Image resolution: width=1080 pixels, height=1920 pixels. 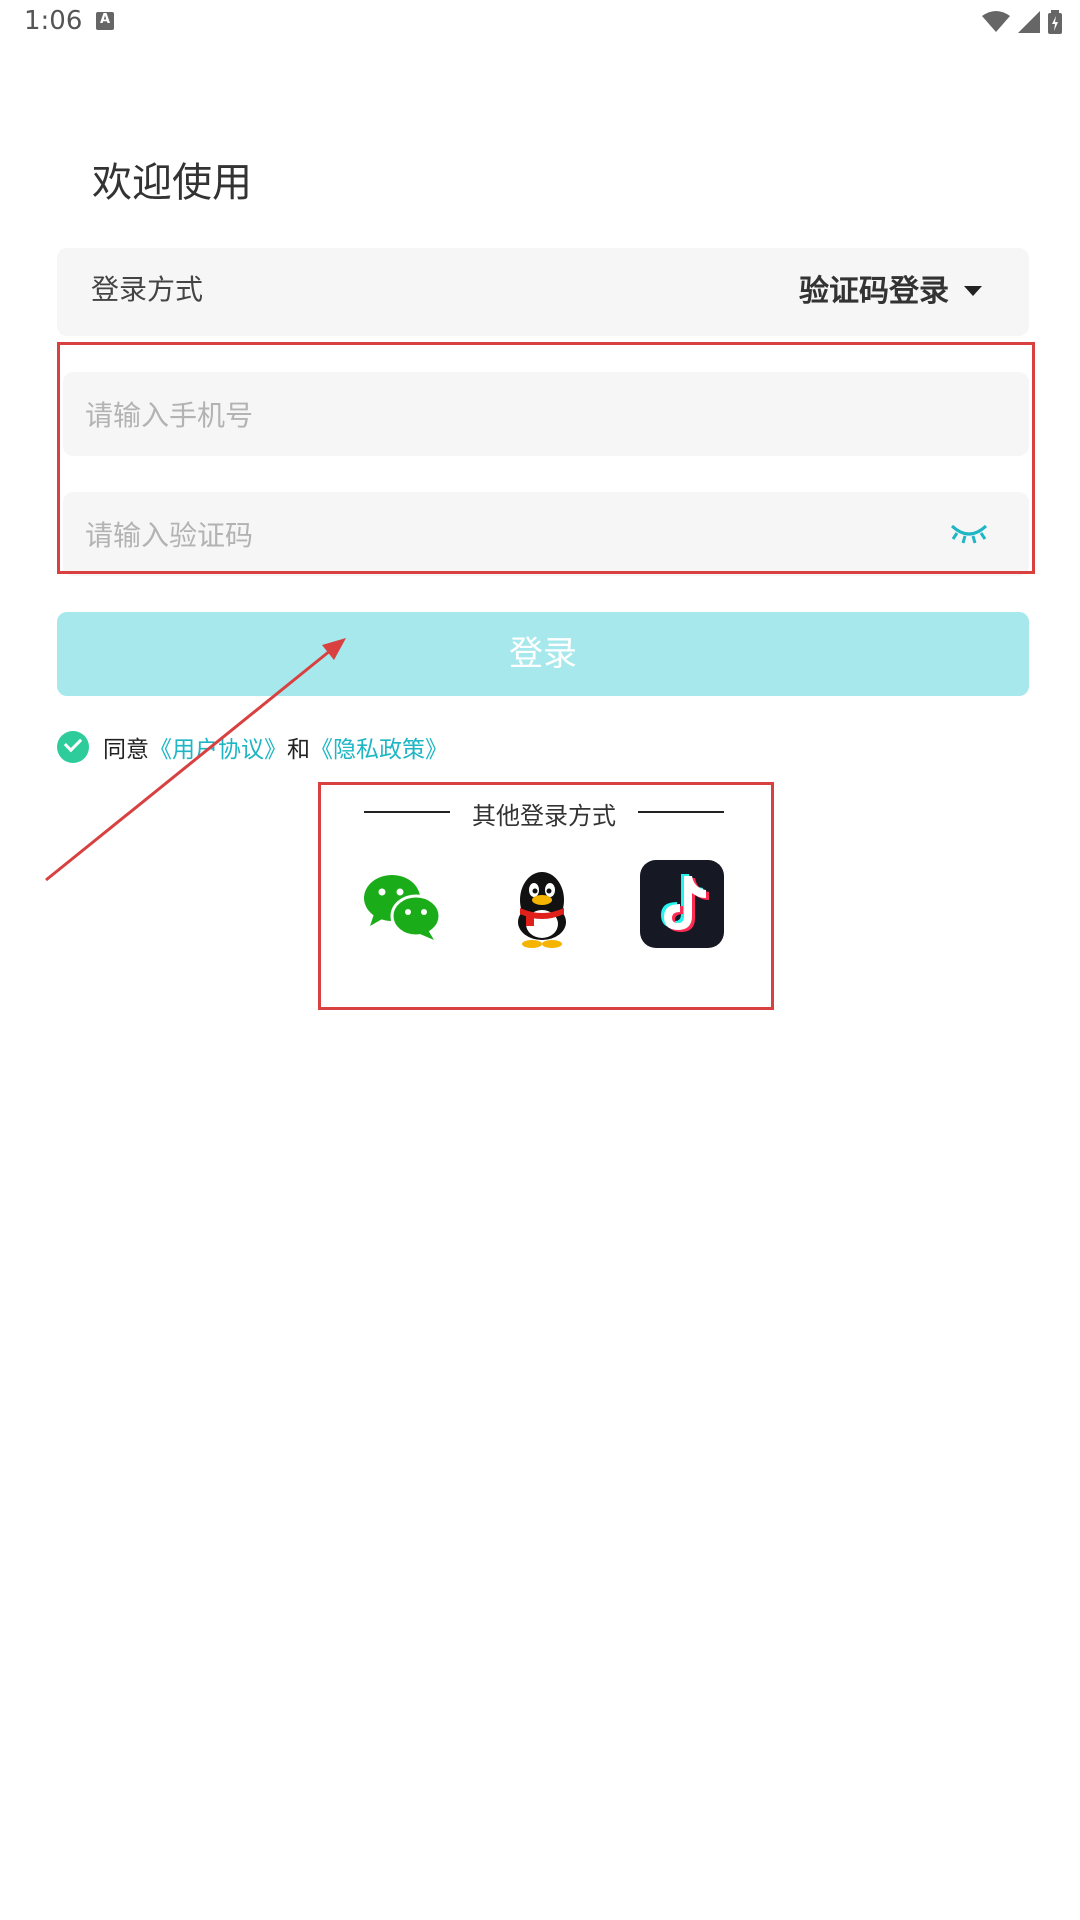 I want to click on user-agreement-link: 《用户协议》, so click(x=218, y=747).